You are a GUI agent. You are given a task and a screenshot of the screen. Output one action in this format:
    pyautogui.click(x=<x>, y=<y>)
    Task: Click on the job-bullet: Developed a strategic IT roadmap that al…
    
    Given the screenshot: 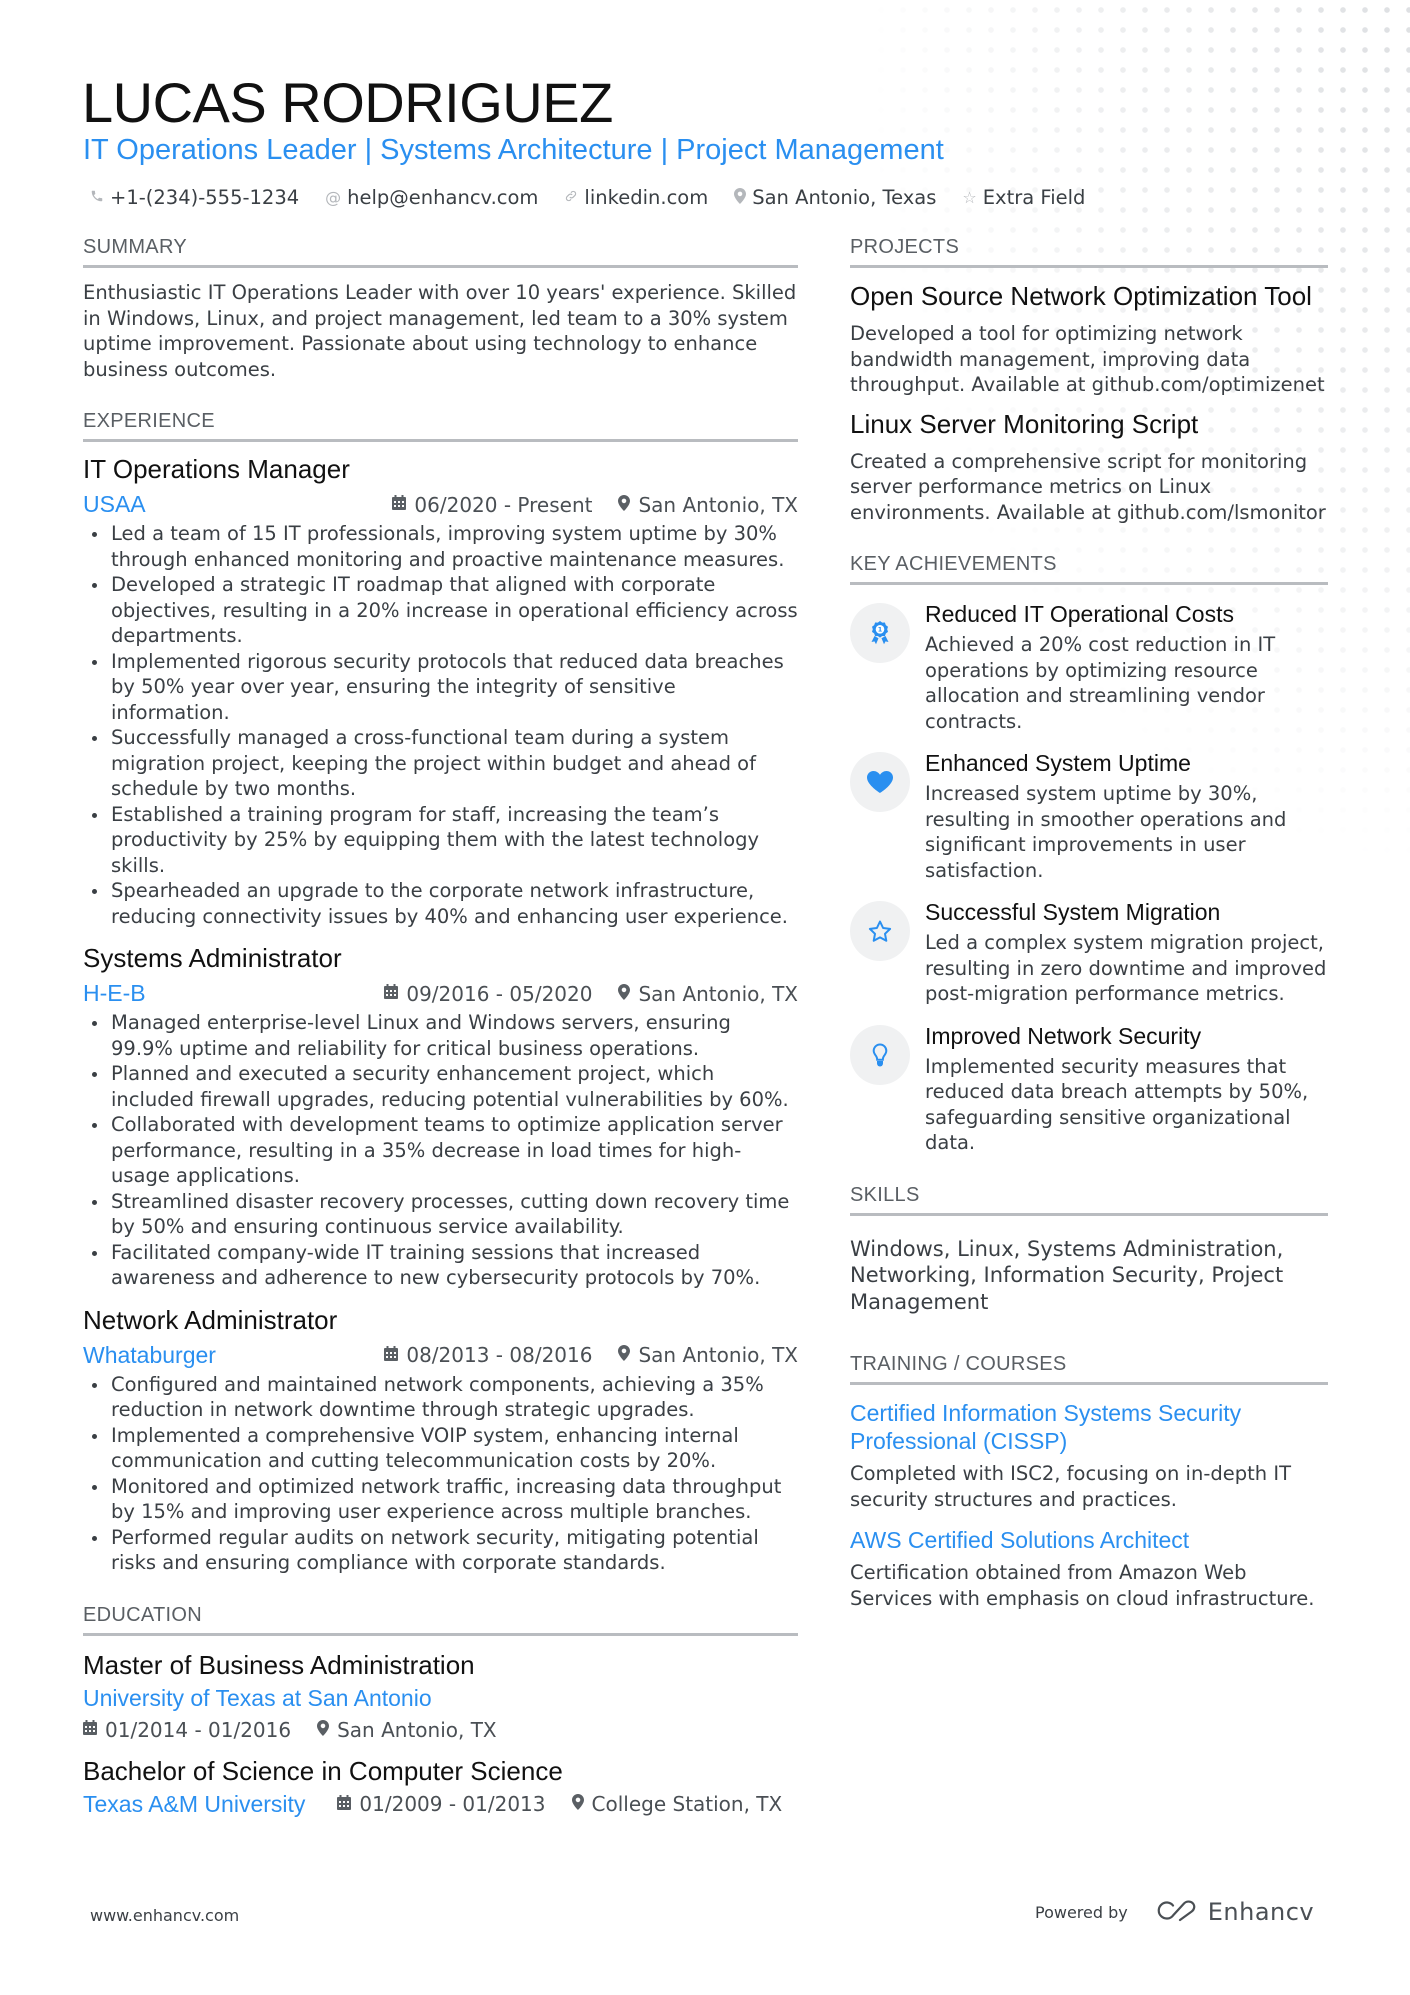 What is the action you would take?
    pyautogui.click(x=440, y=610)
    